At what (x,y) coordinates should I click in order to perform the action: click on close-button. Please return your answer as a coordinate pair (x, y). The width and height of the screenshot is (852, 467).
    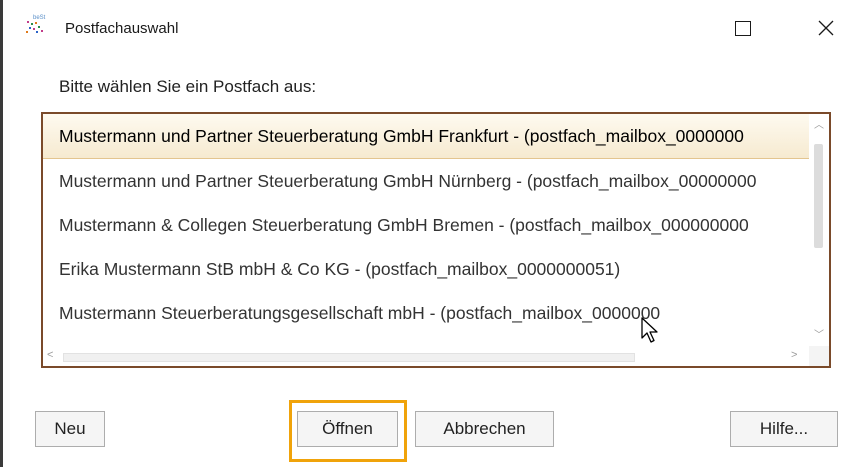
    Looking at the image, I should click on (826, 28).